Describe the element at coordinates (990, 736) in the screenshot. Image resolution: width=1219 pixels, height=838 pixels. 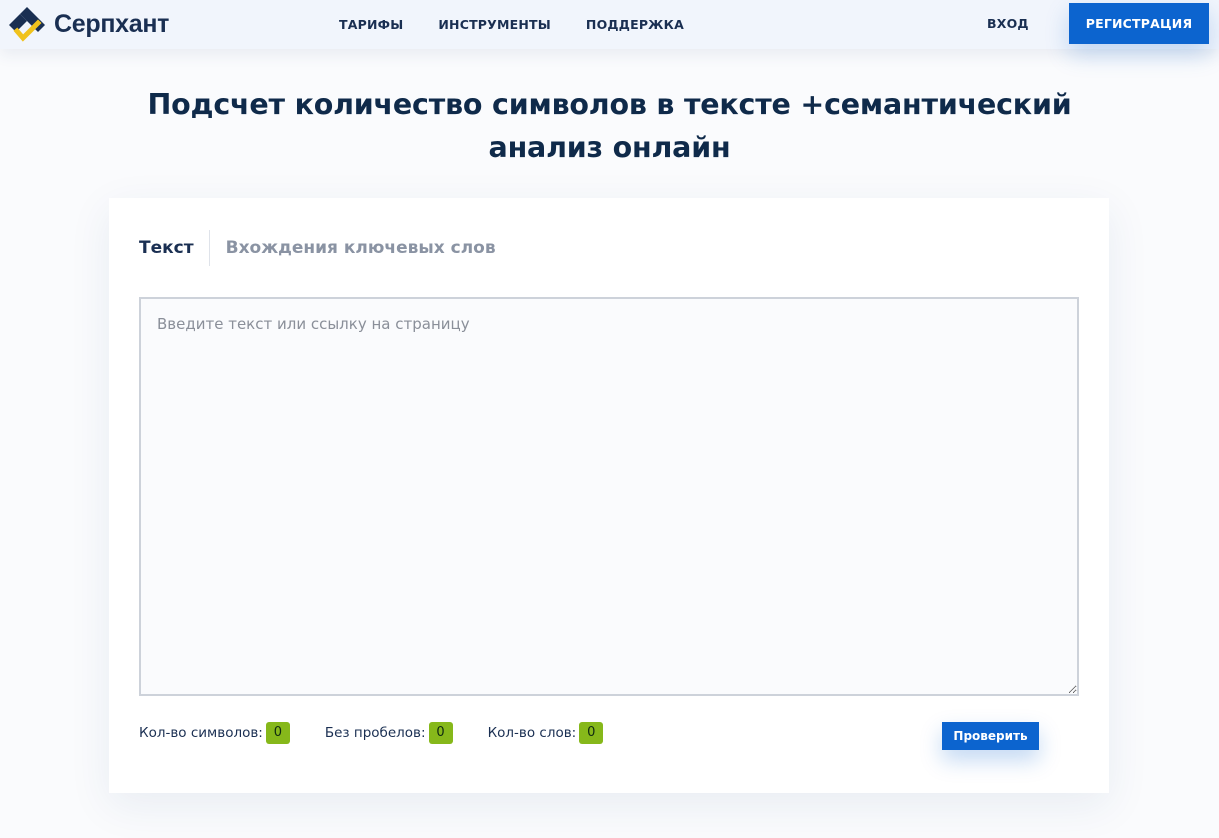
I see `check-button: Проверить` at that location.